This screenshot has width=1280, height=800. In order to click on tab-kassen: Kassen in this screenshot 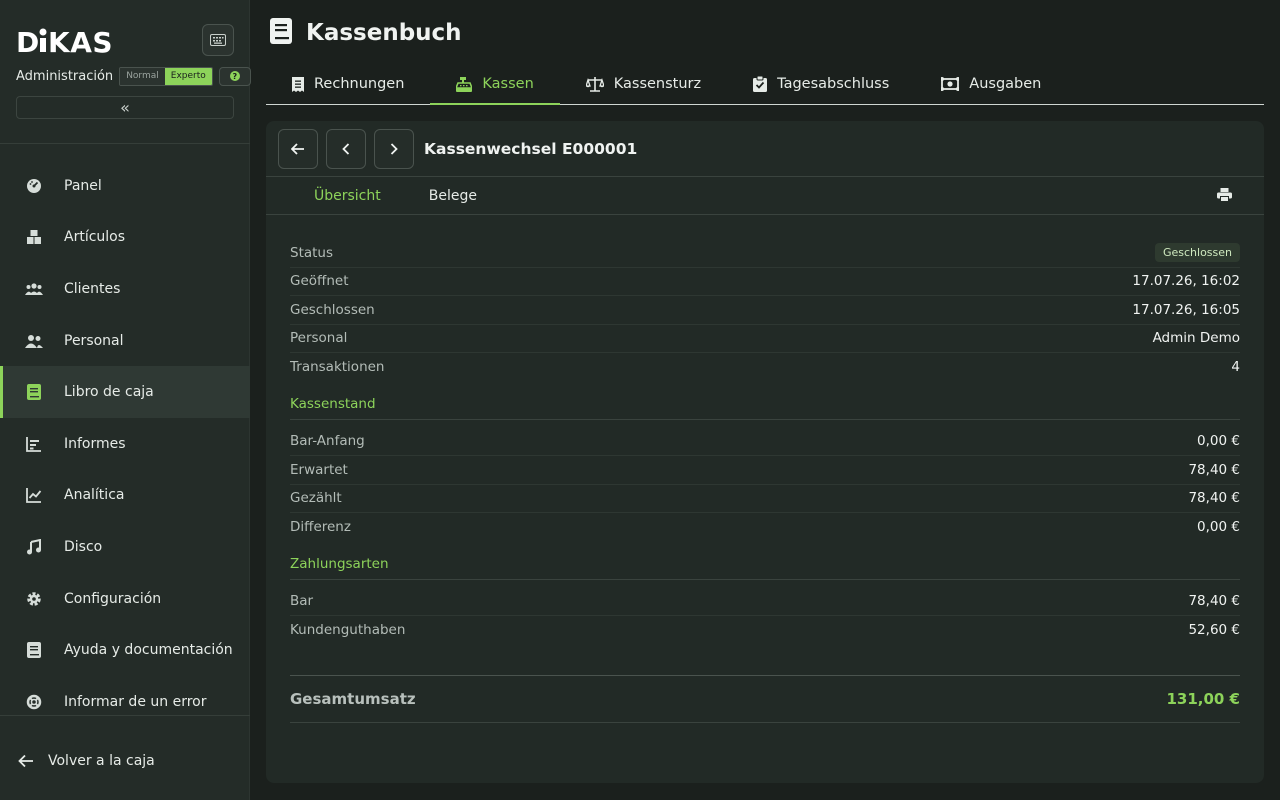, I will do `click(495, 84)`.